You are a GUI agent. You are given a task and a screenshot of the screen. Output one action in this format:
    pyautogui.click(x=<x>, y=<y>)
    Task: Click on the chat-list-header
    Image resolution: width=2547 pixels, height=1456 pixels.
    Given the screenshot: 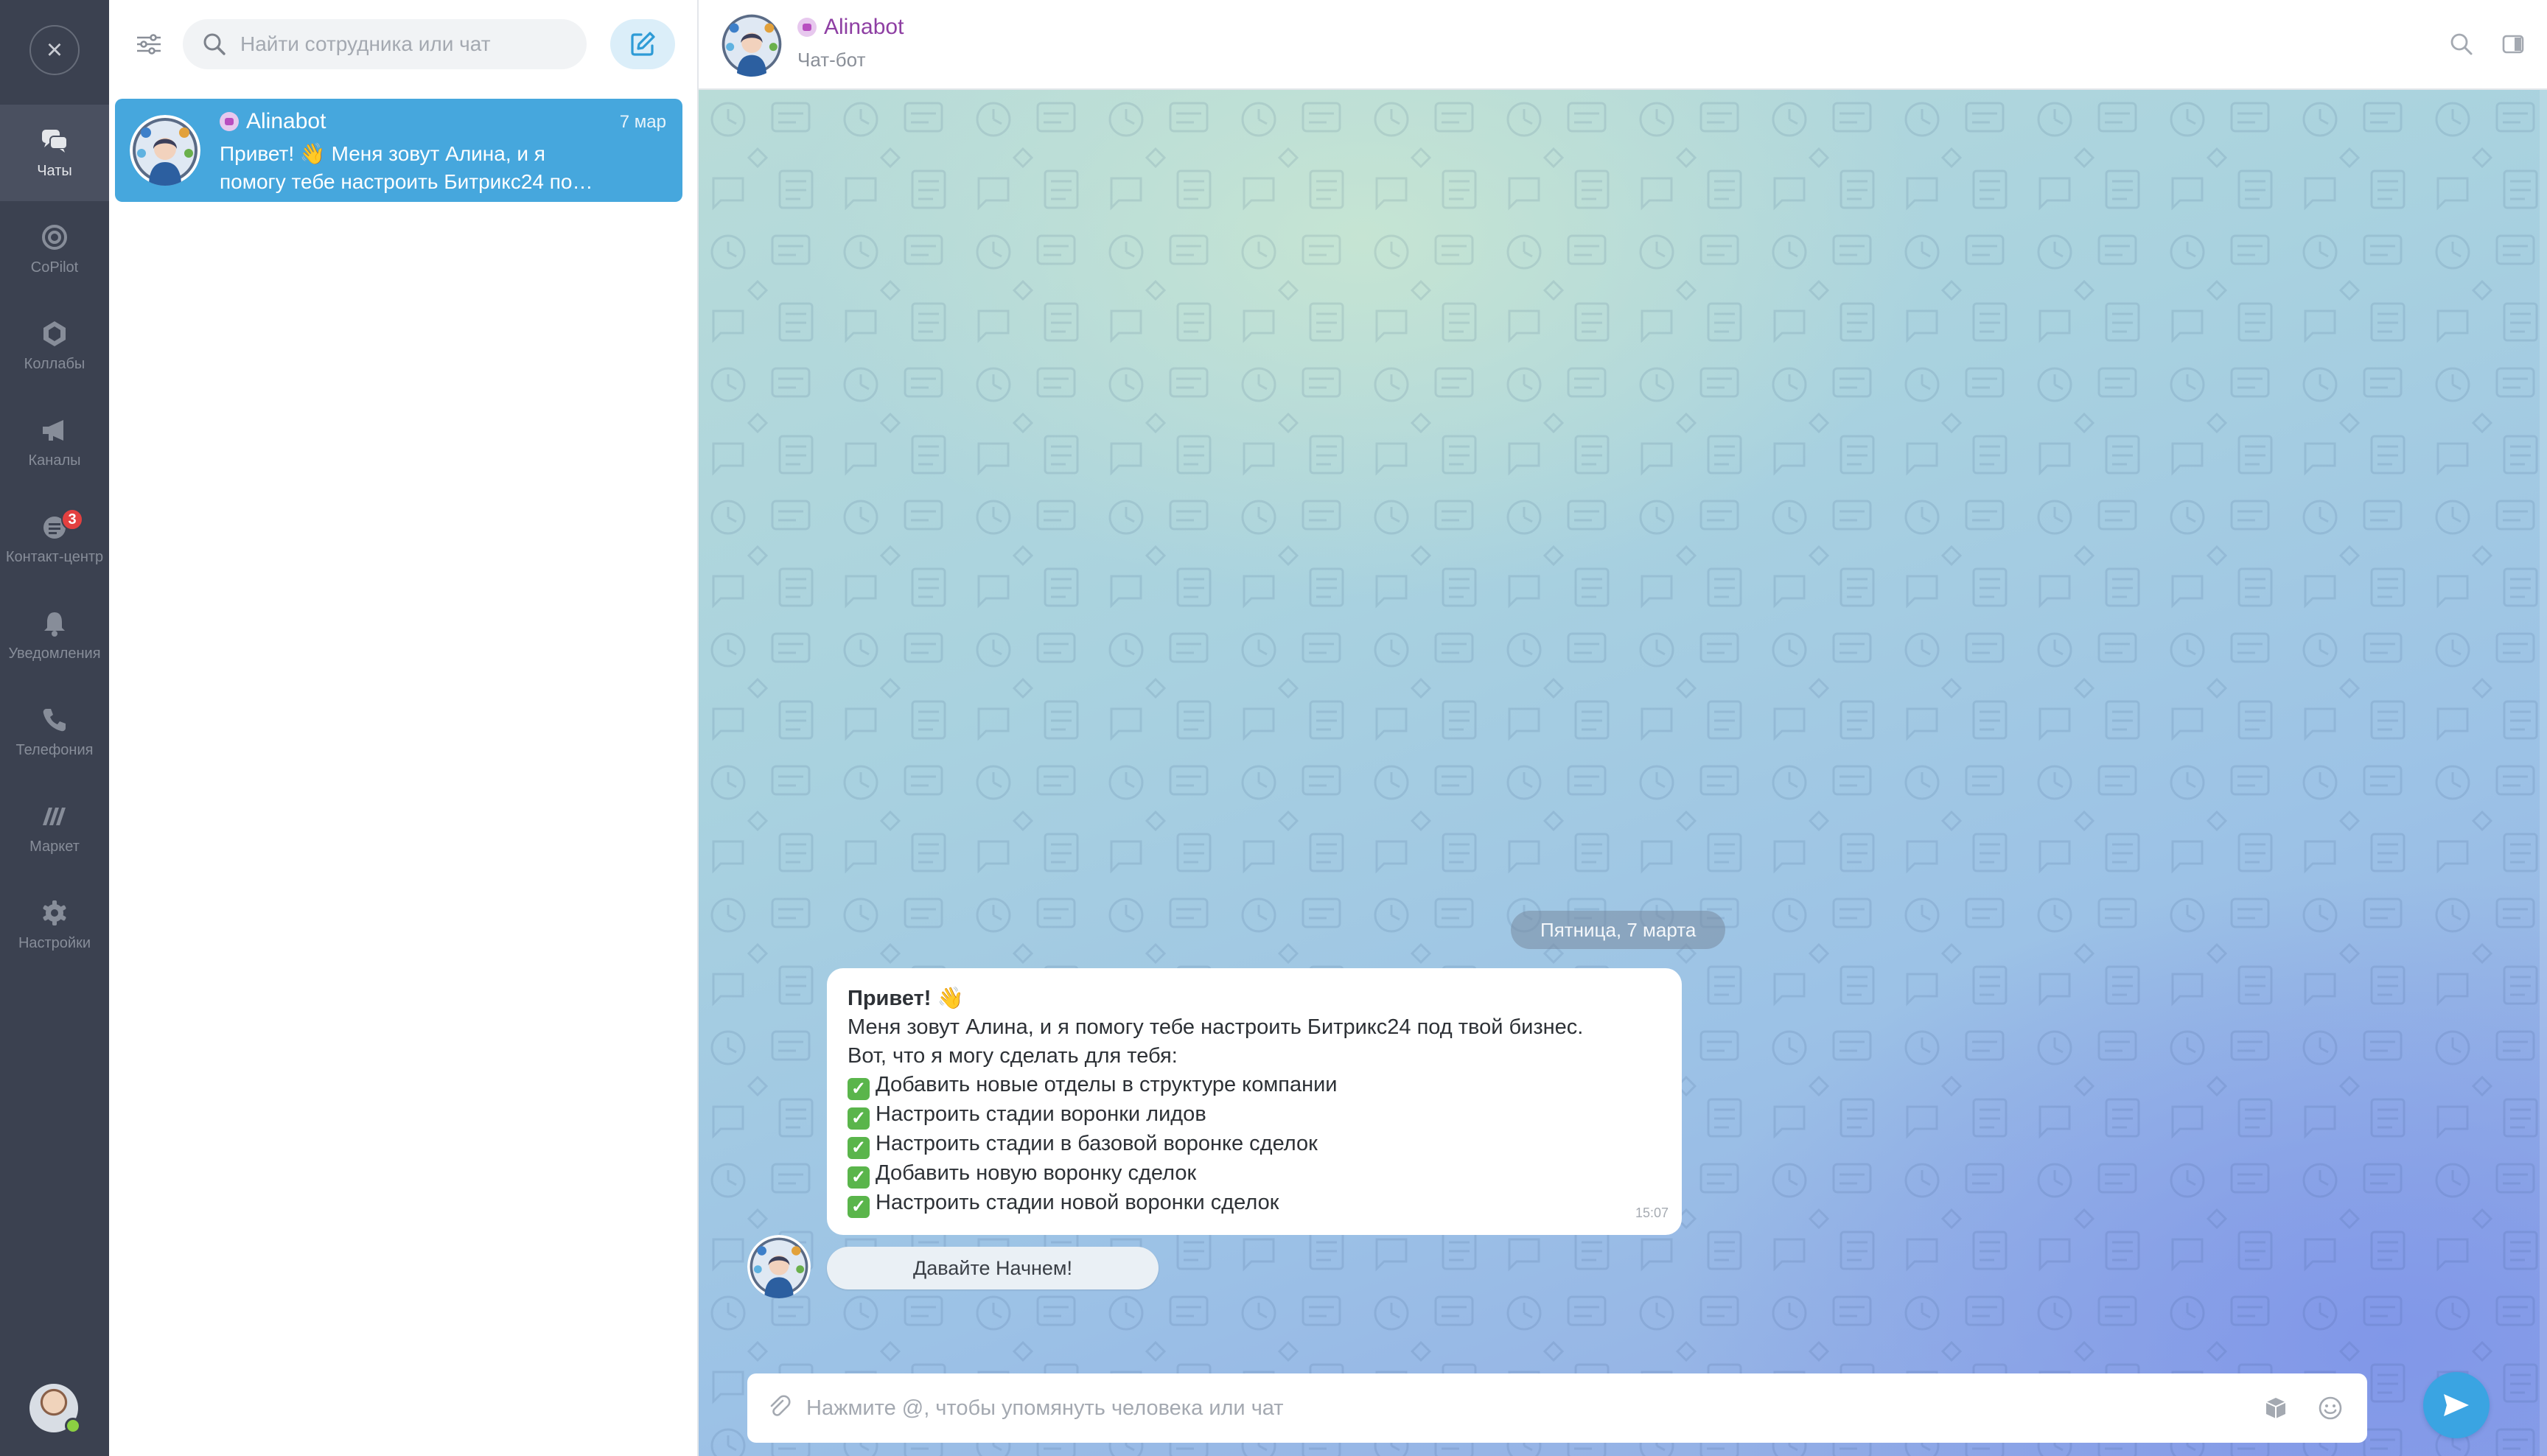 What is the action you would take?
    pyautogui.click(x=403, y=44)
    